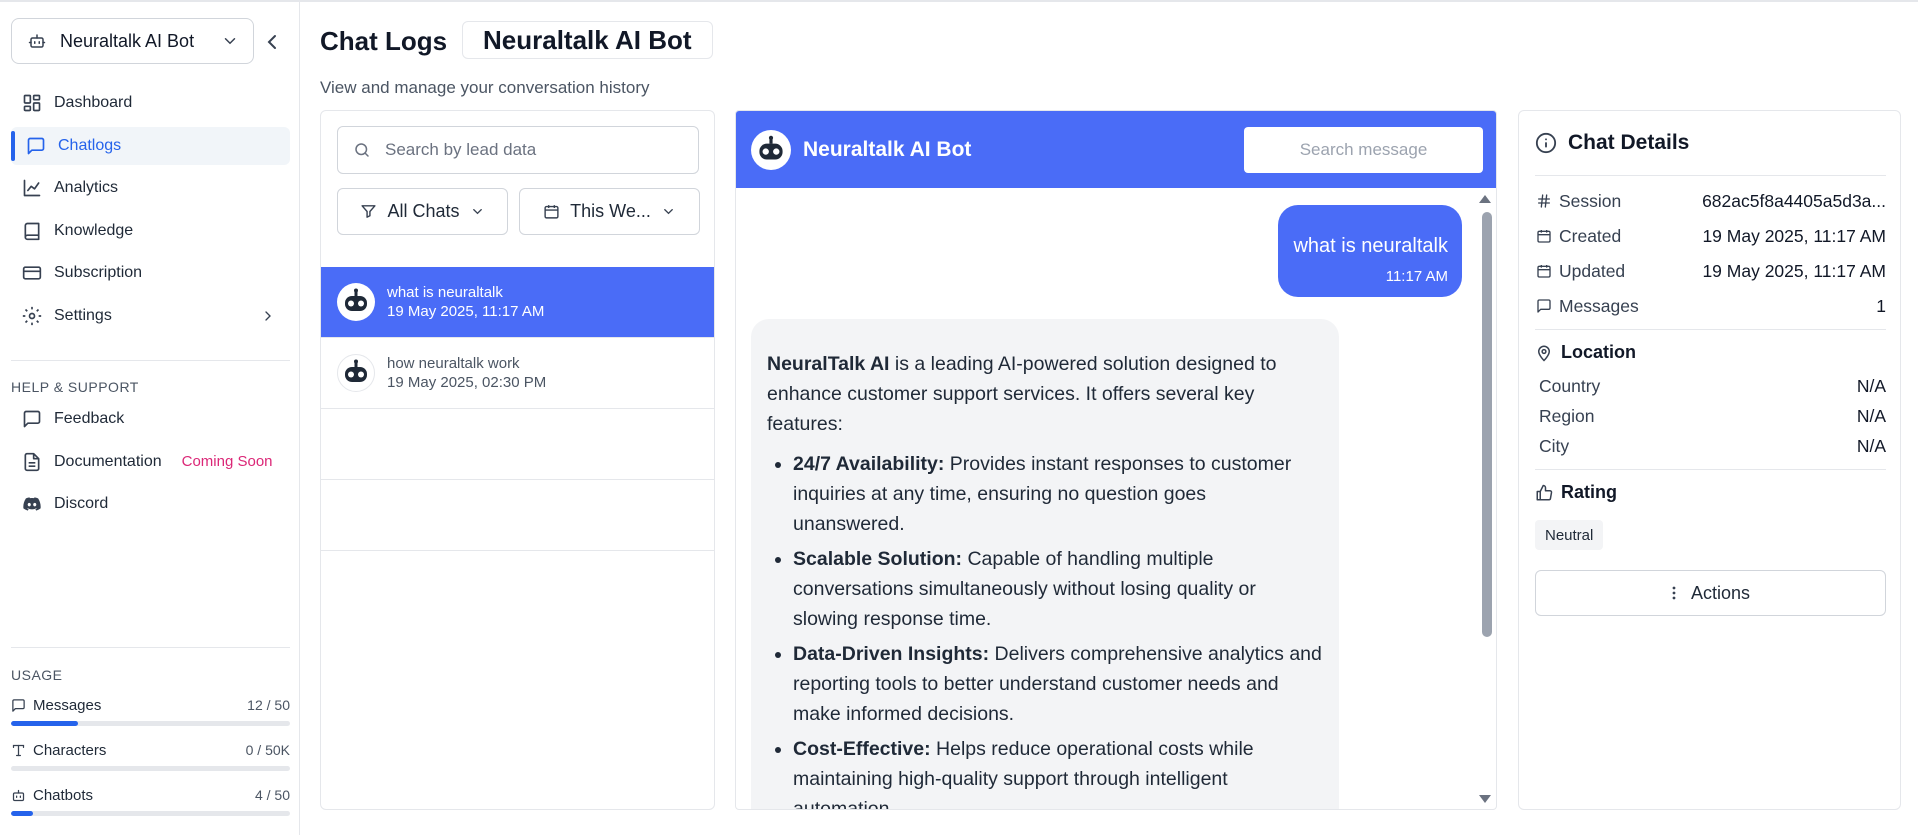 The height and width of the screenshot is (835, 1918). What do you see at coordinates (37, 675) in the screenshot?
I see `usage-section-title: USAGE` at bounding box center [37, 675].